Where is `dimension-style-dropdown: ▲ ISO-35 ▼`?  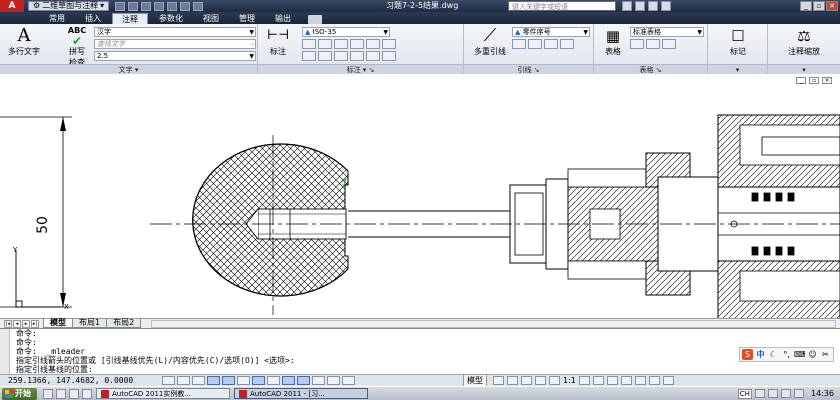 dimension-style-dropdown: ▲ ISO-35 ▼ is located at coordinates (346, 32).